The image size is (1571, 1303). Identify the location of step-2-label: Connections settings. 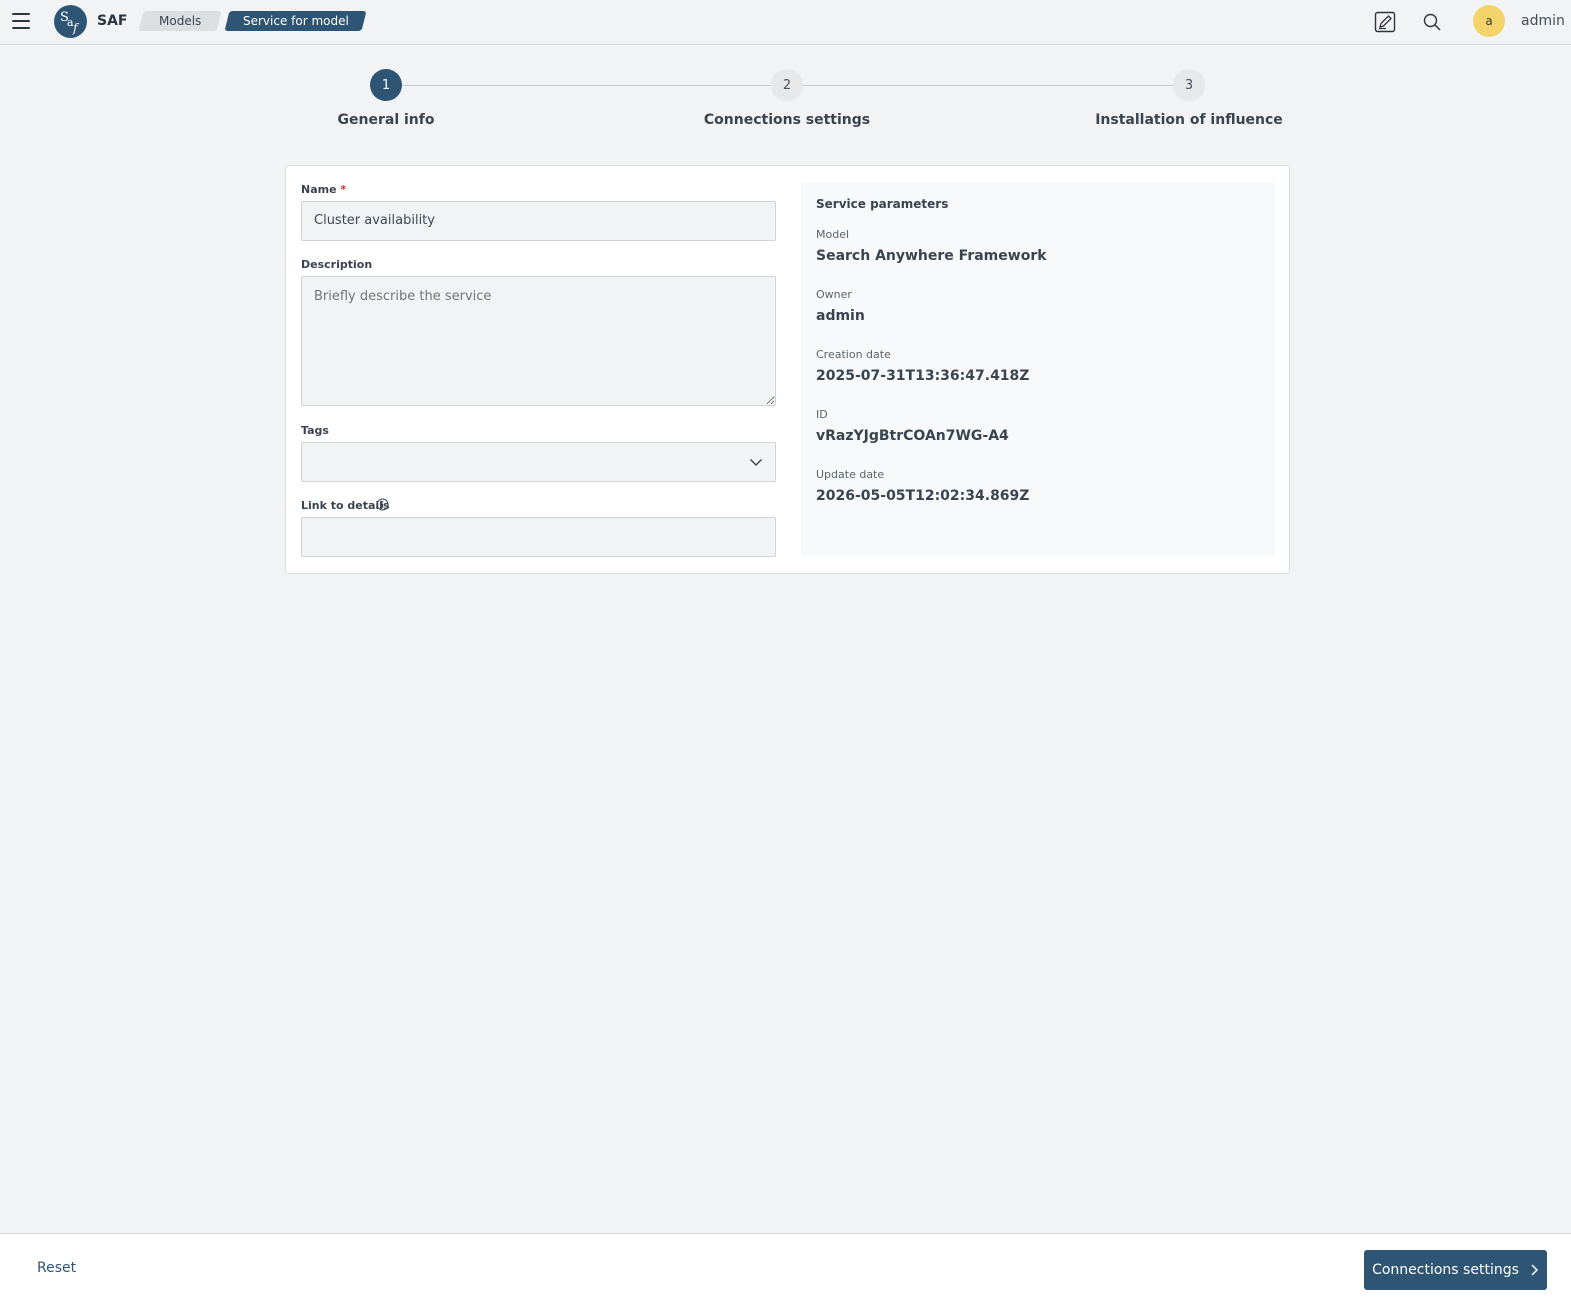
(787, 120).